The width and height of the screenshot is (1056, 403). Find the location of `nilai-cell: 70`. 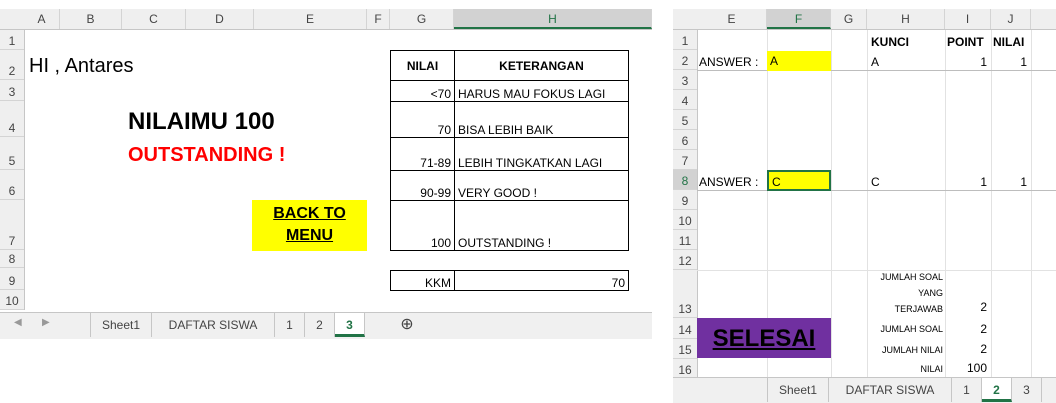

nilai-cell: 70 is located at coordinates (422, 119).